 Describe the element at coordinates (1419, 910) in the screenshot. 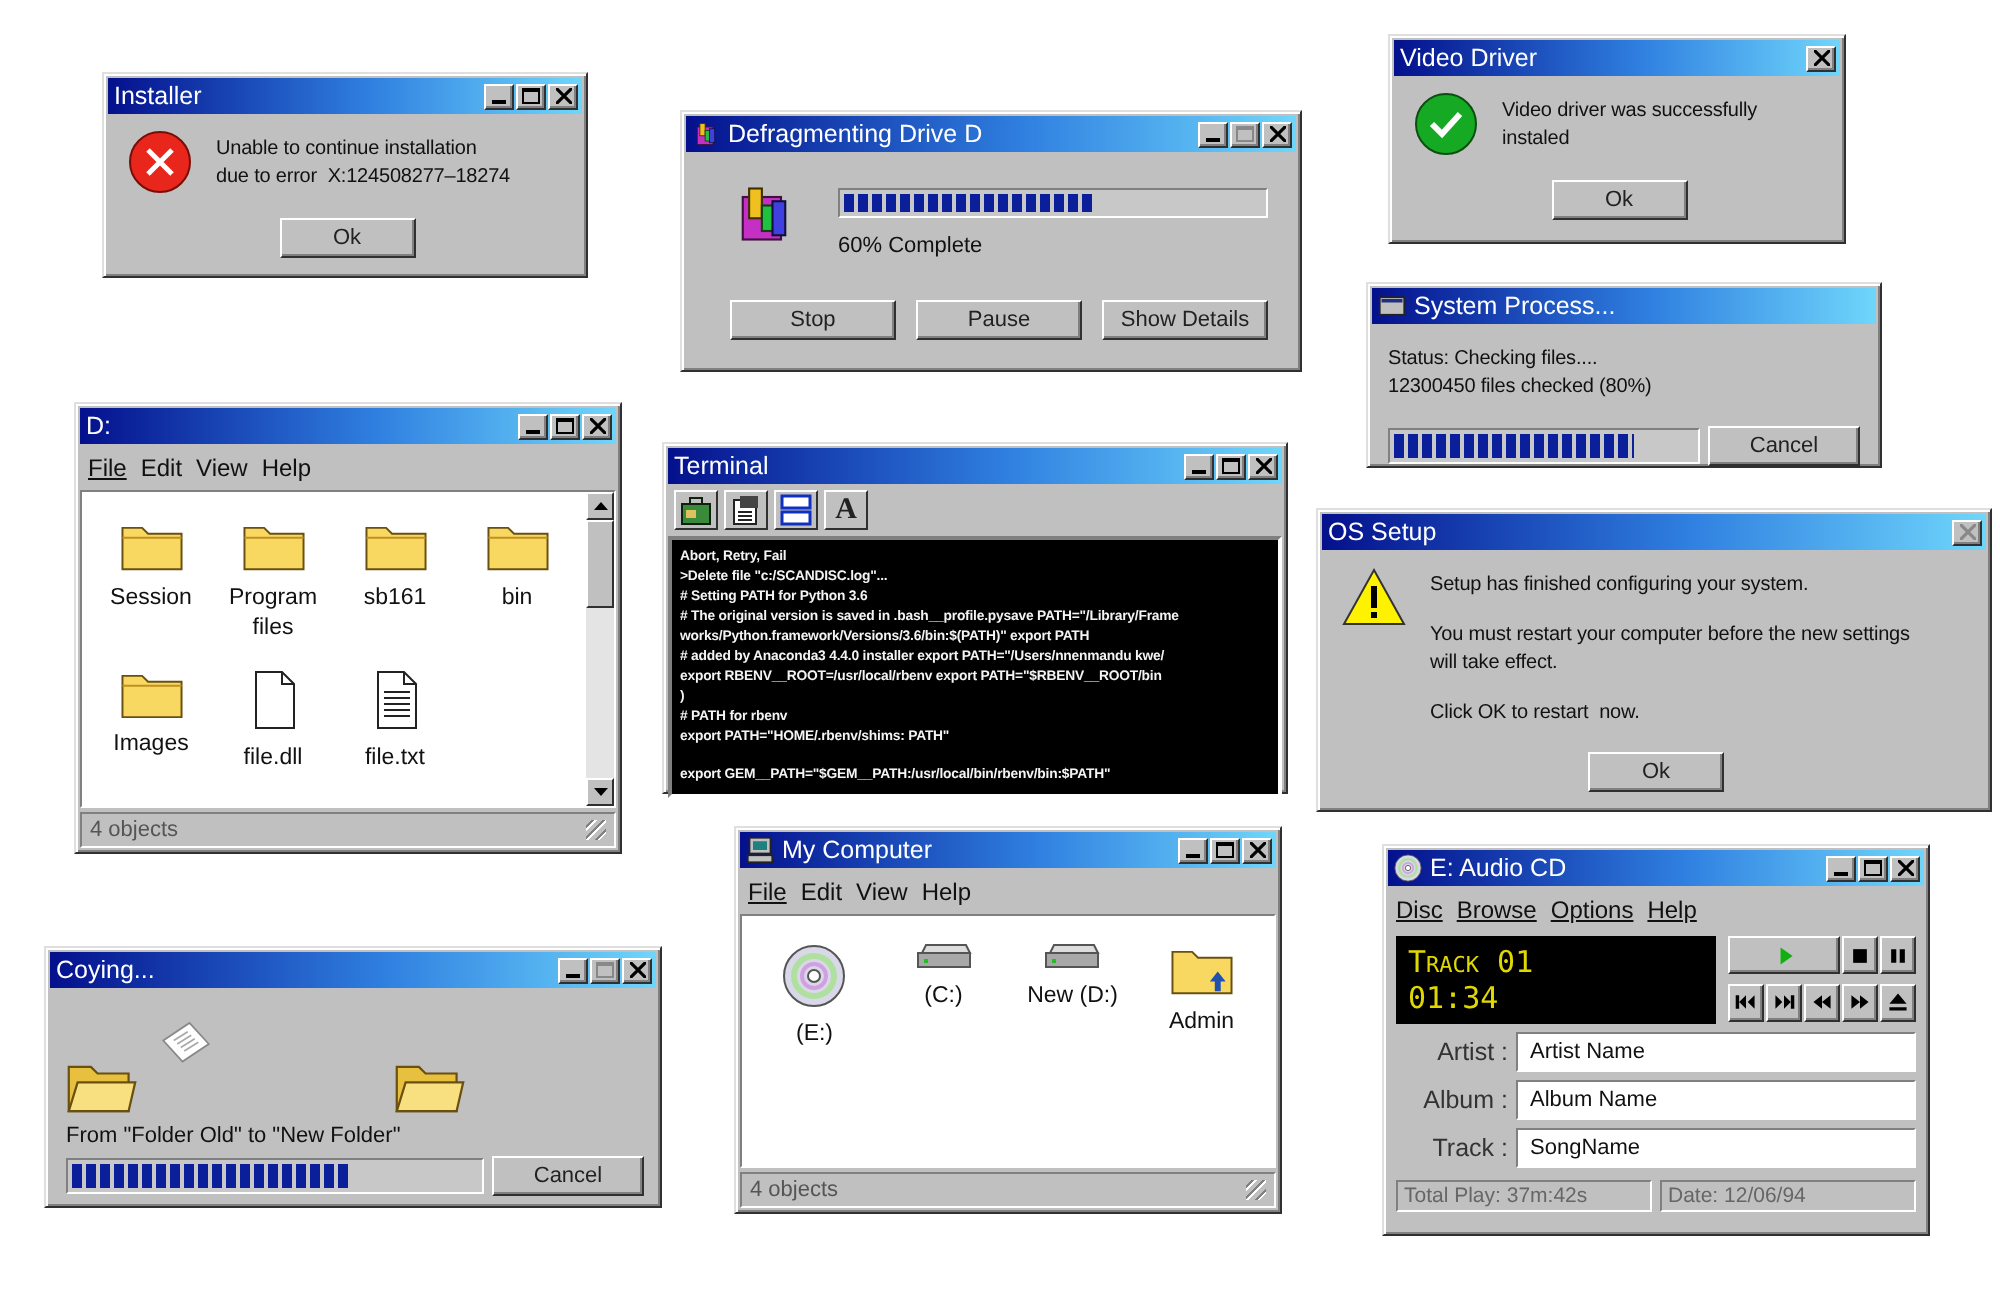

I see `menu-item: Disc` at that location.